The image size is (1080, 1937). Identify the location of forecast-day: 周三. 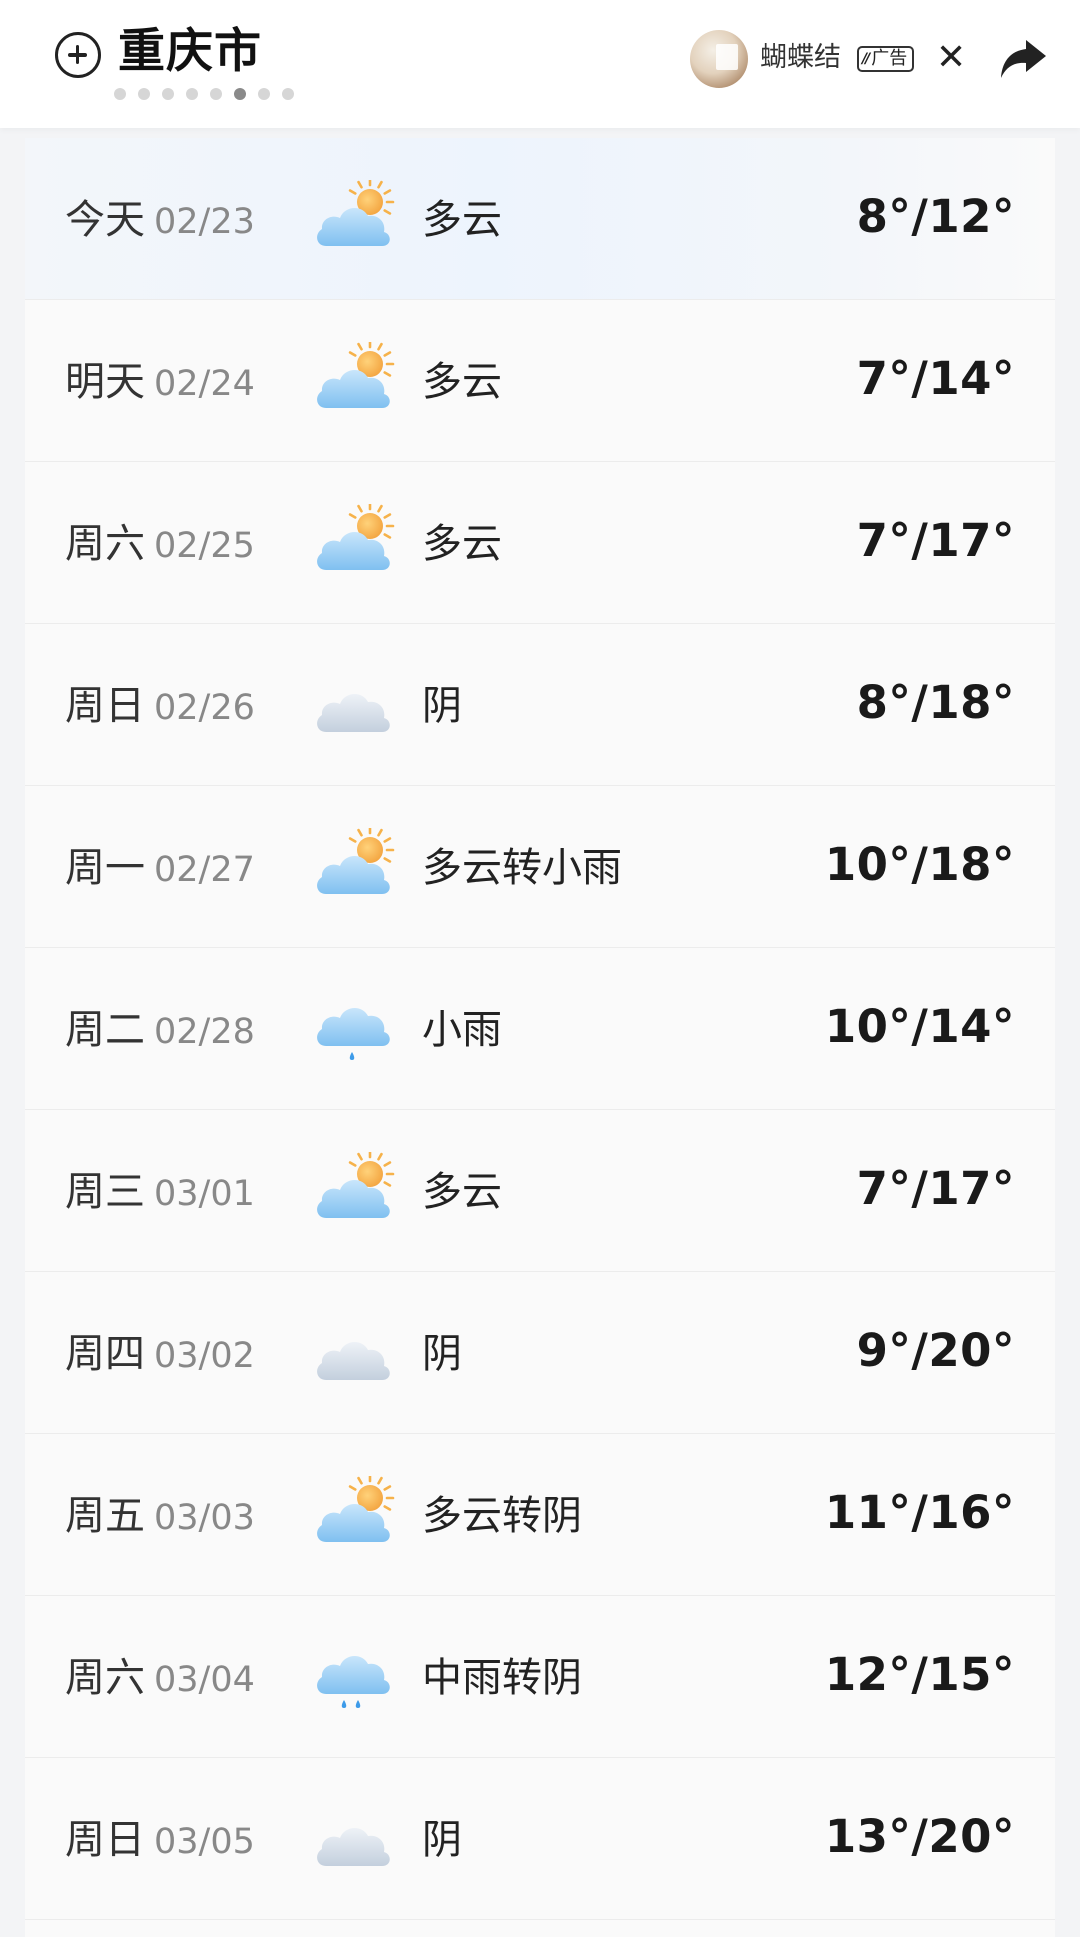
(105, 1192).